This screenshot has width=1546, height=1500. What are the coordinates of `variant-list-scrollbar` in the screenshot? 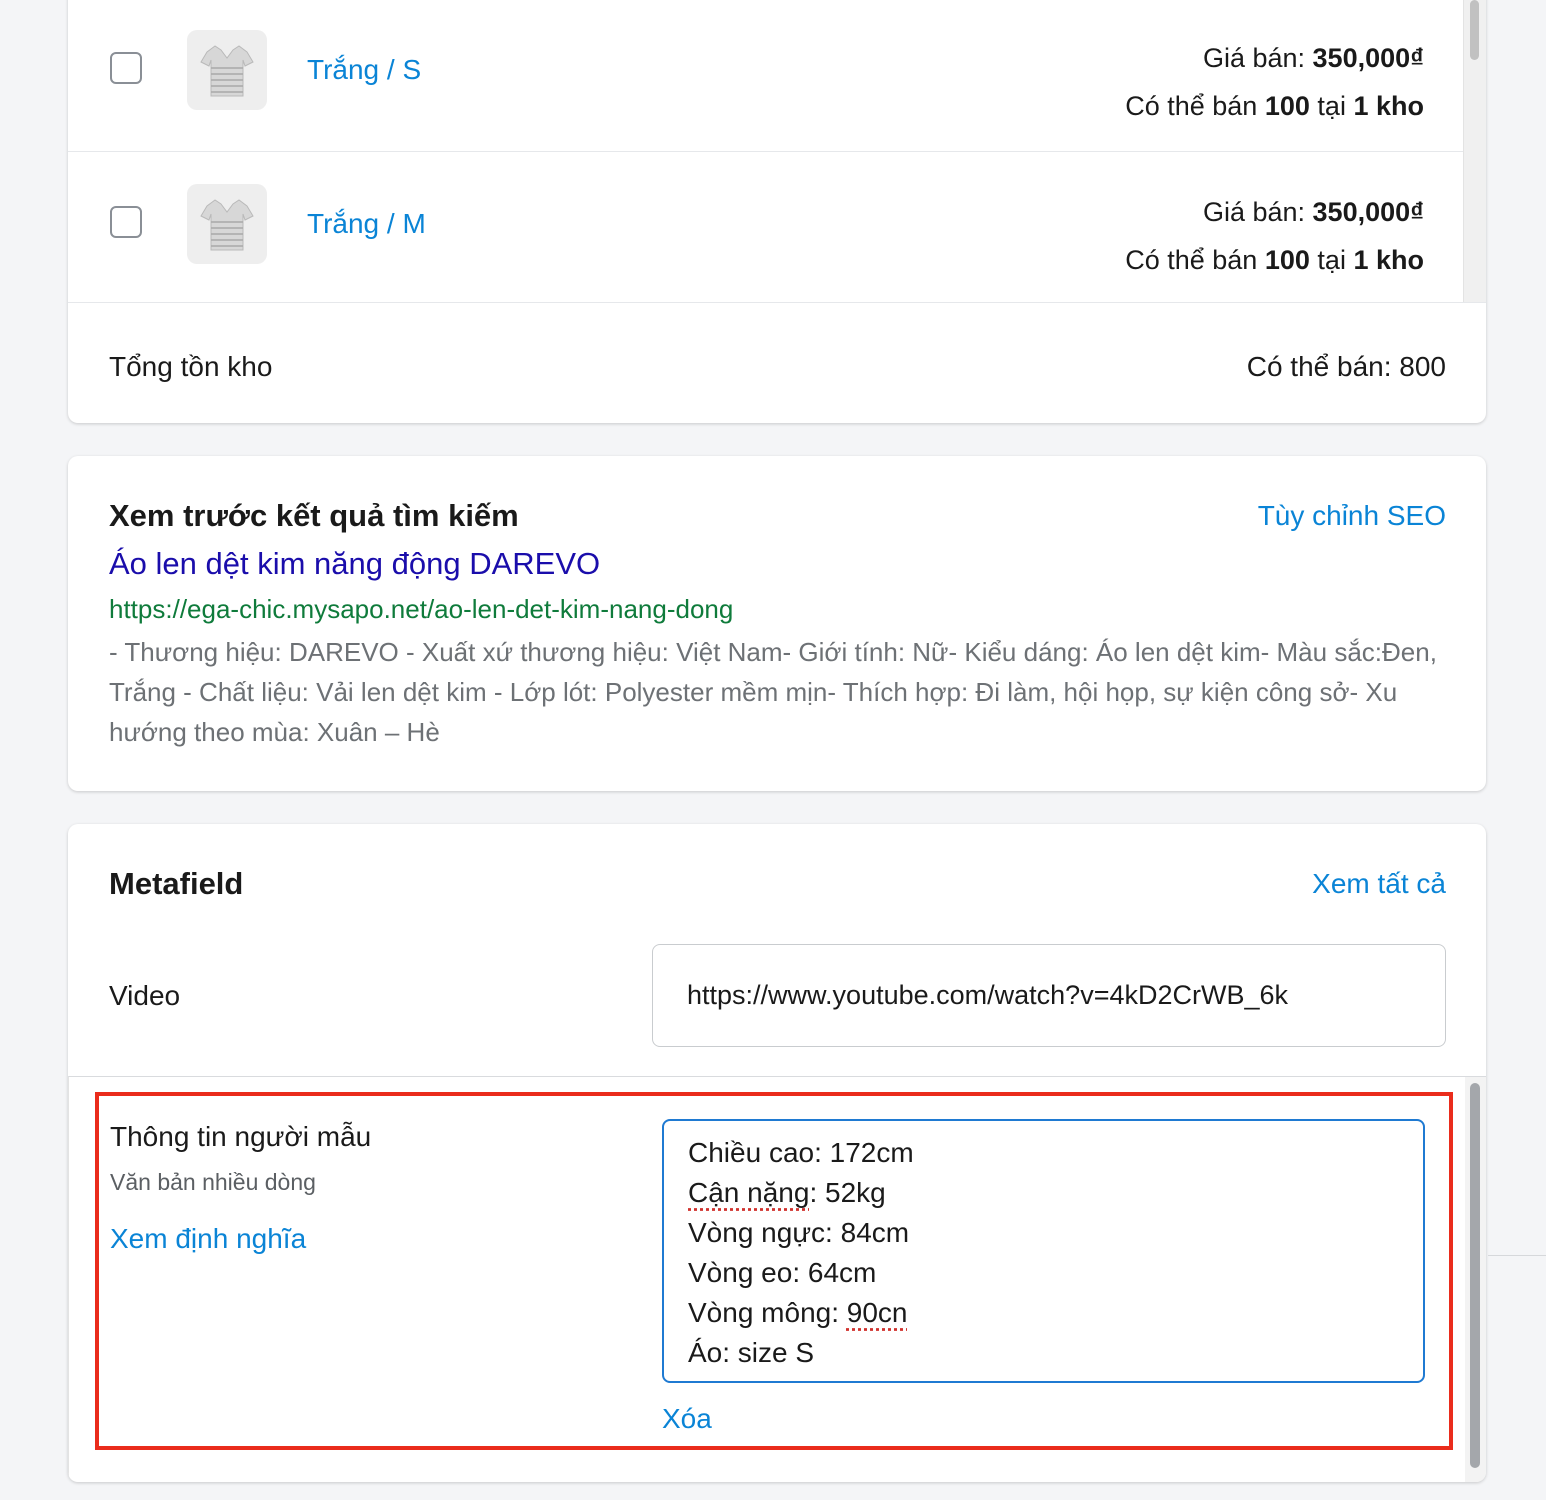 It's located at (1474, 151).